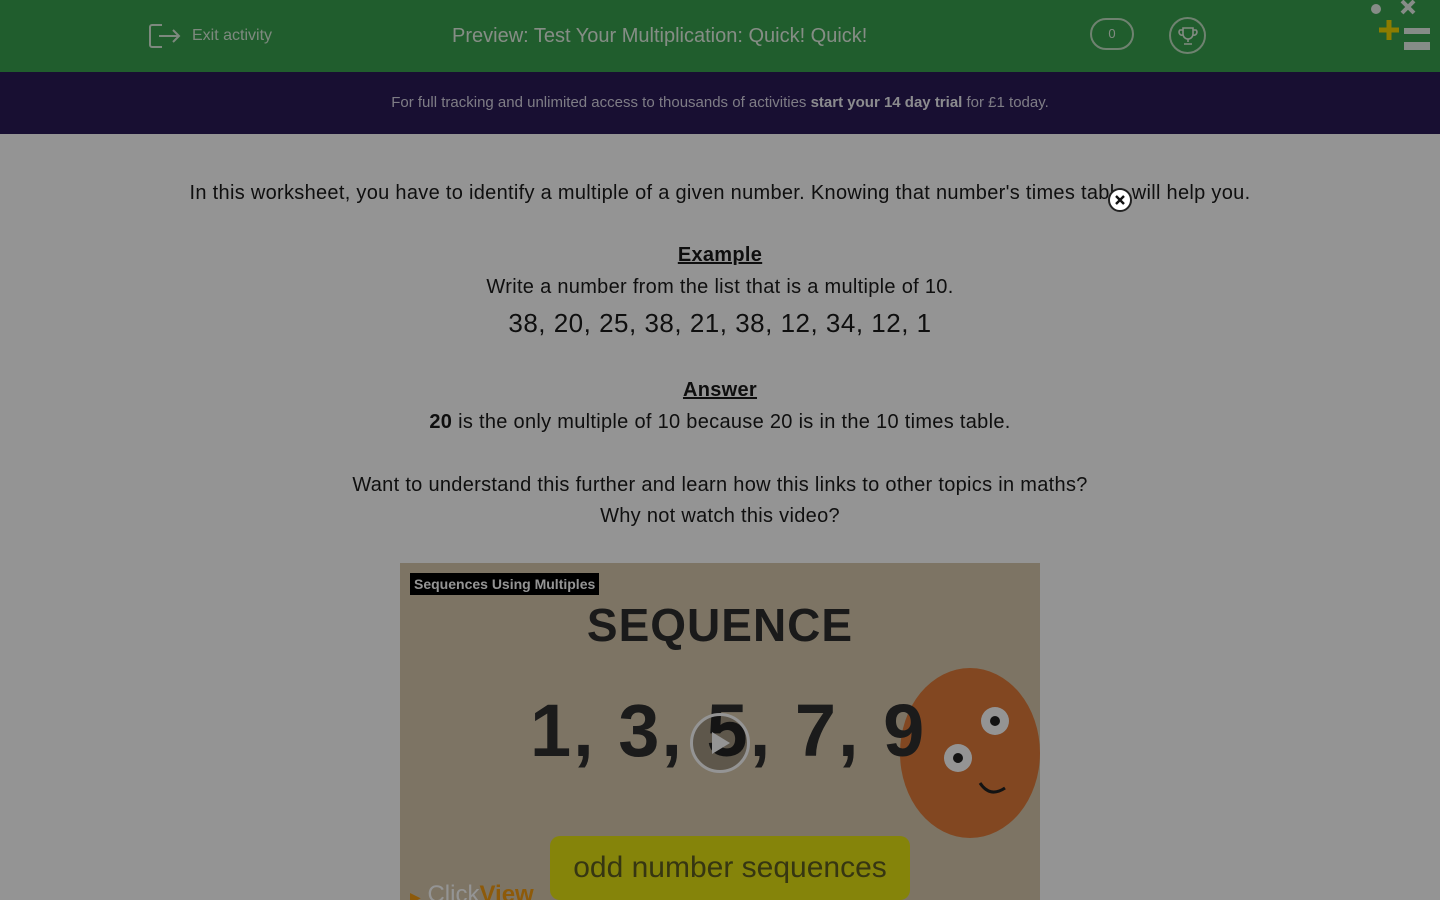  I want to click on exit-icon, so click(165, 36).